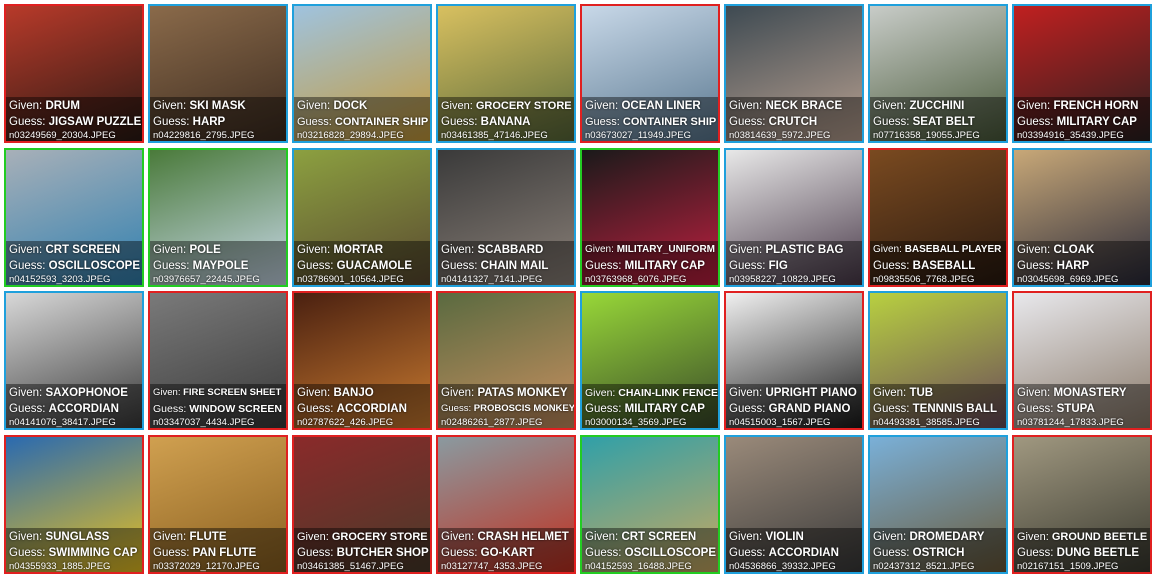  I want to click on file-name: n04152593_16488.JPEG, so click(638, 566).